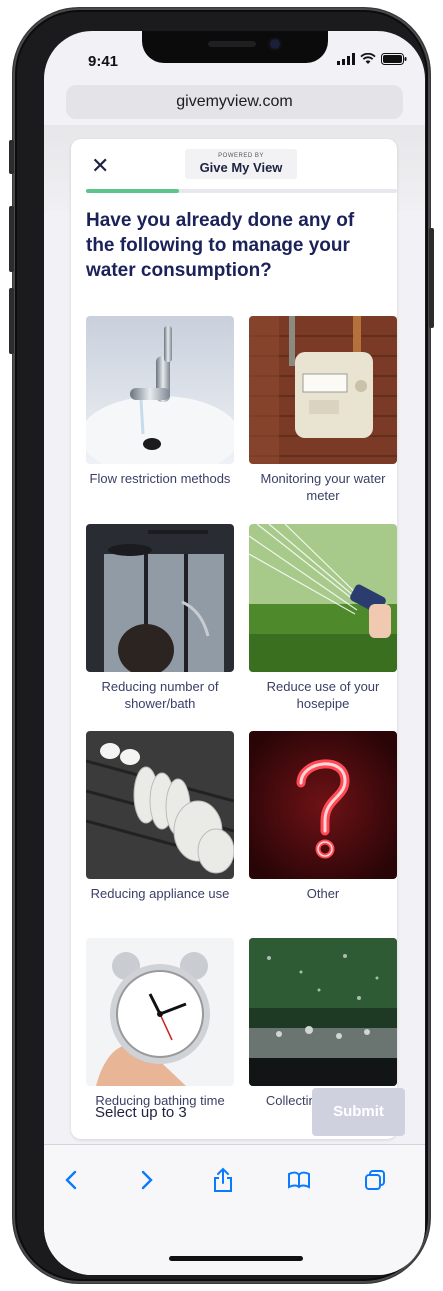  I want to click on back-icon, so click(71, 1180).